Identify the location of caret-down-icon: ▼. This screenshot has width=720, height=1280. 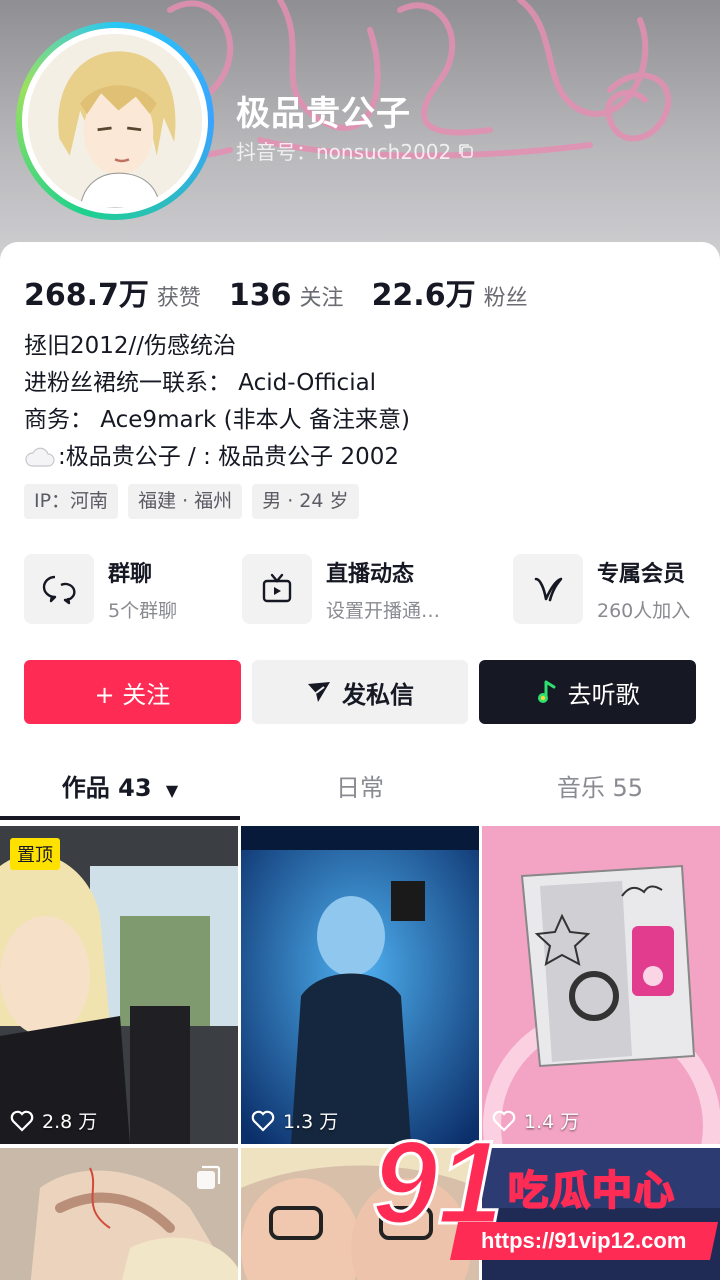
(172, 790).